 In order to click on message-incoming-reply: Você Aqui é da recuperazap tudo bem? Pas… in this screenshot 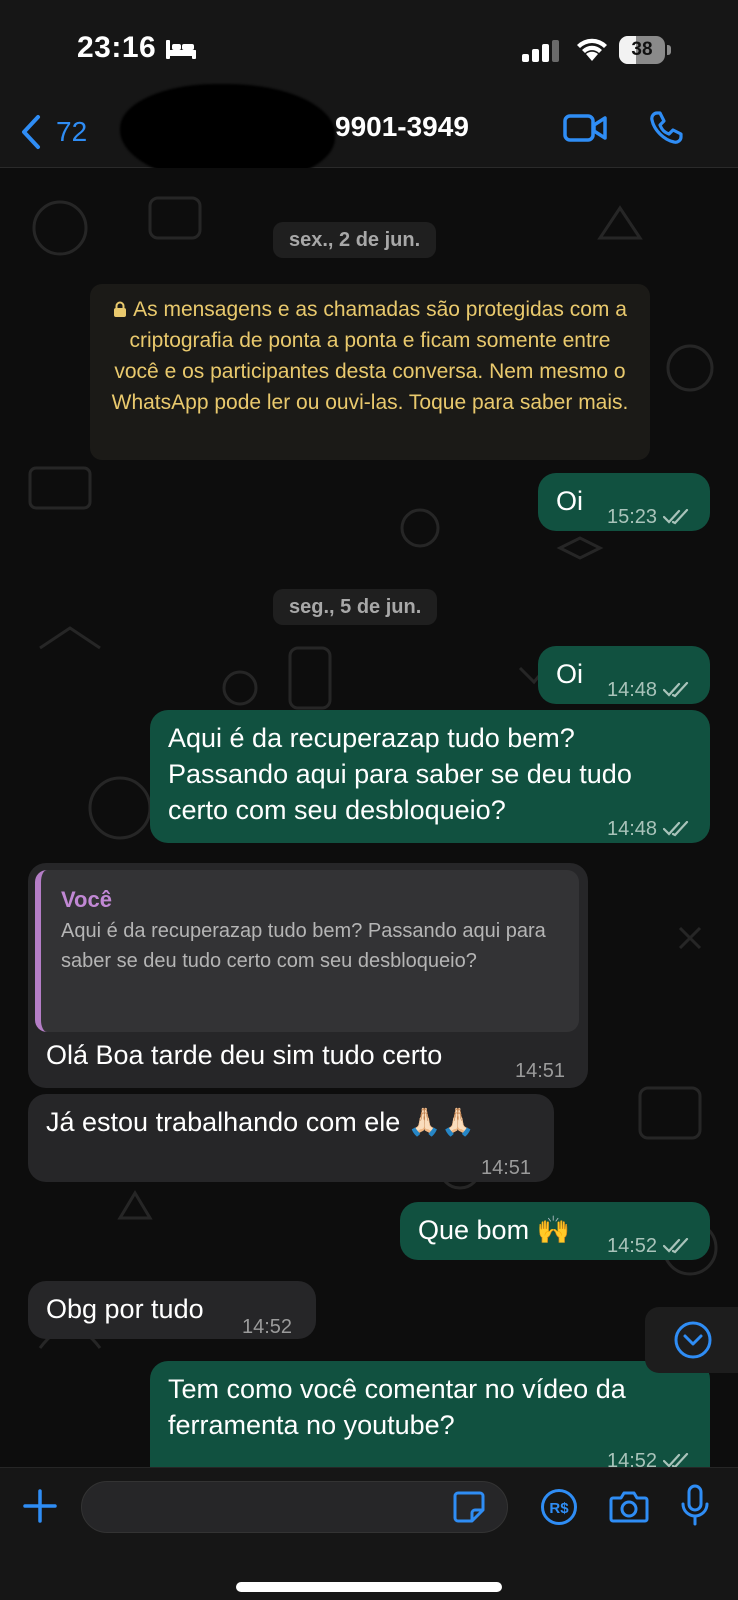, I will do `click(308, 975)`.